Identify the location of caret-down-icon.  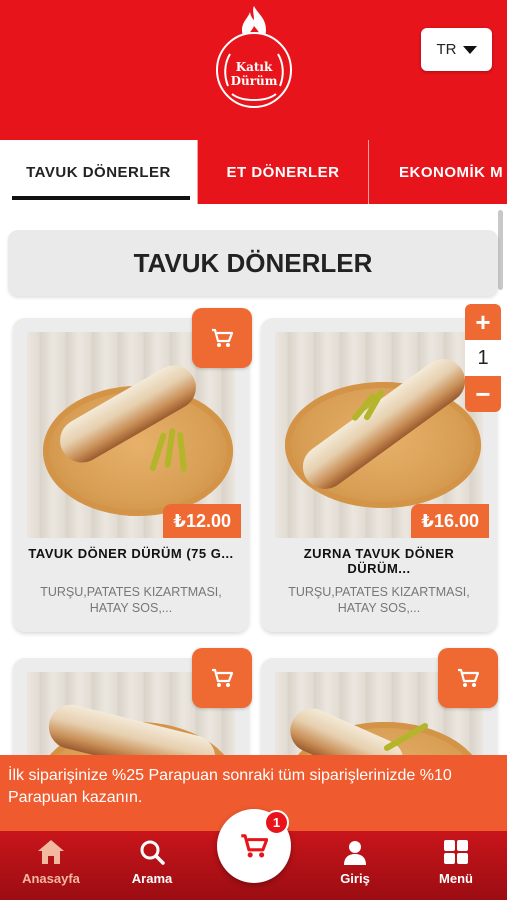
(469, 49).